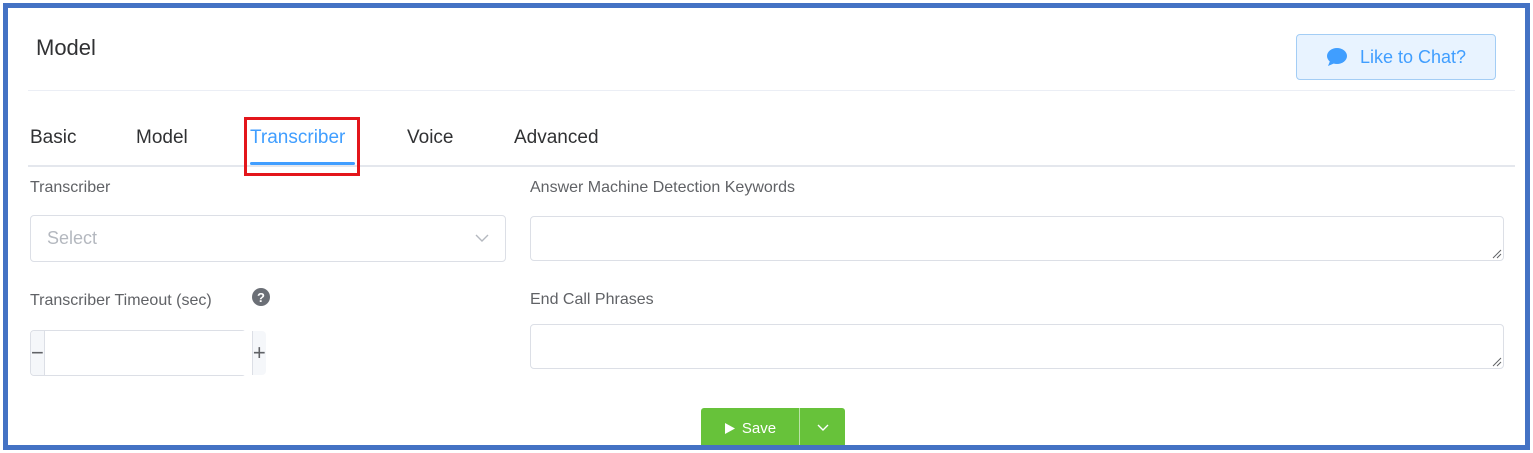 This screenshot has width=1533, height=453. I want to click on save-button-group: Save, so click(773, 426).